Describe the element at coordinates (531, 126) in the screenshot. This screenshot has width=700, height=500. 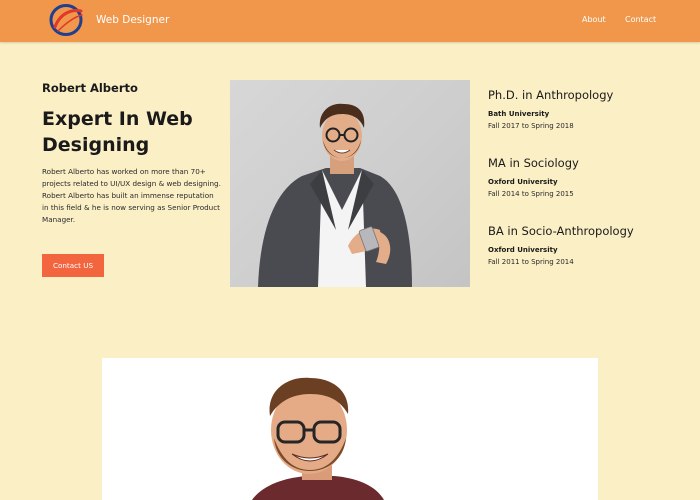
I see `date-range: Fall 2017 to Spring 2018` at that location.